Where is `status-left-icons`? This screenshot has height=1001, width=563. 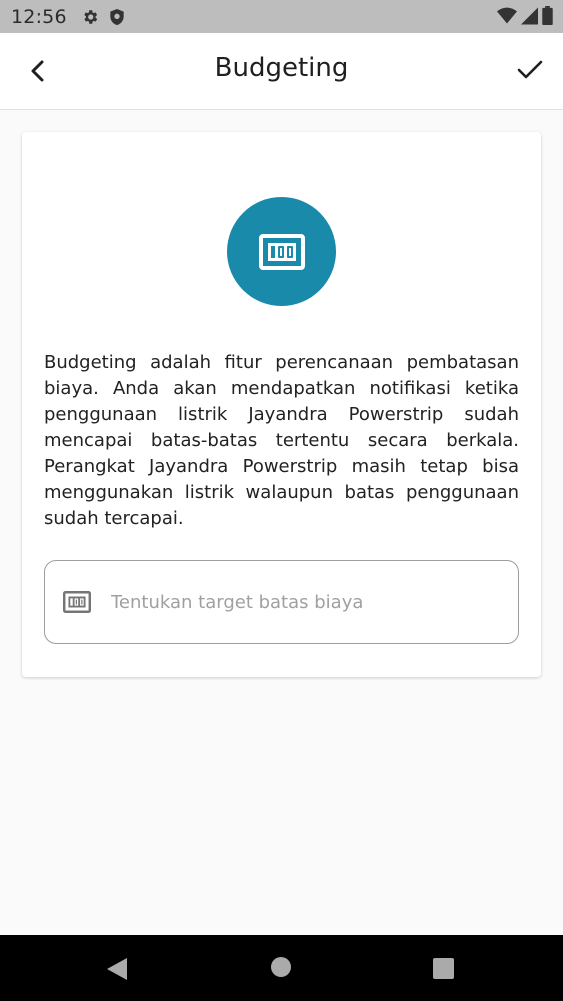 status-left-icons is located at coordinates (103, 17).